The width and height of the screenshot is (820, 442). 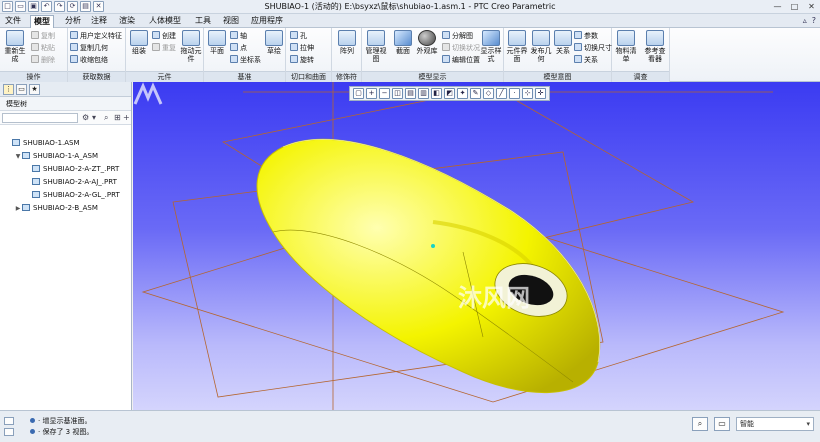 I want to click on shrinkwrap-button: 收缩包络, so click(x=89, y=60).